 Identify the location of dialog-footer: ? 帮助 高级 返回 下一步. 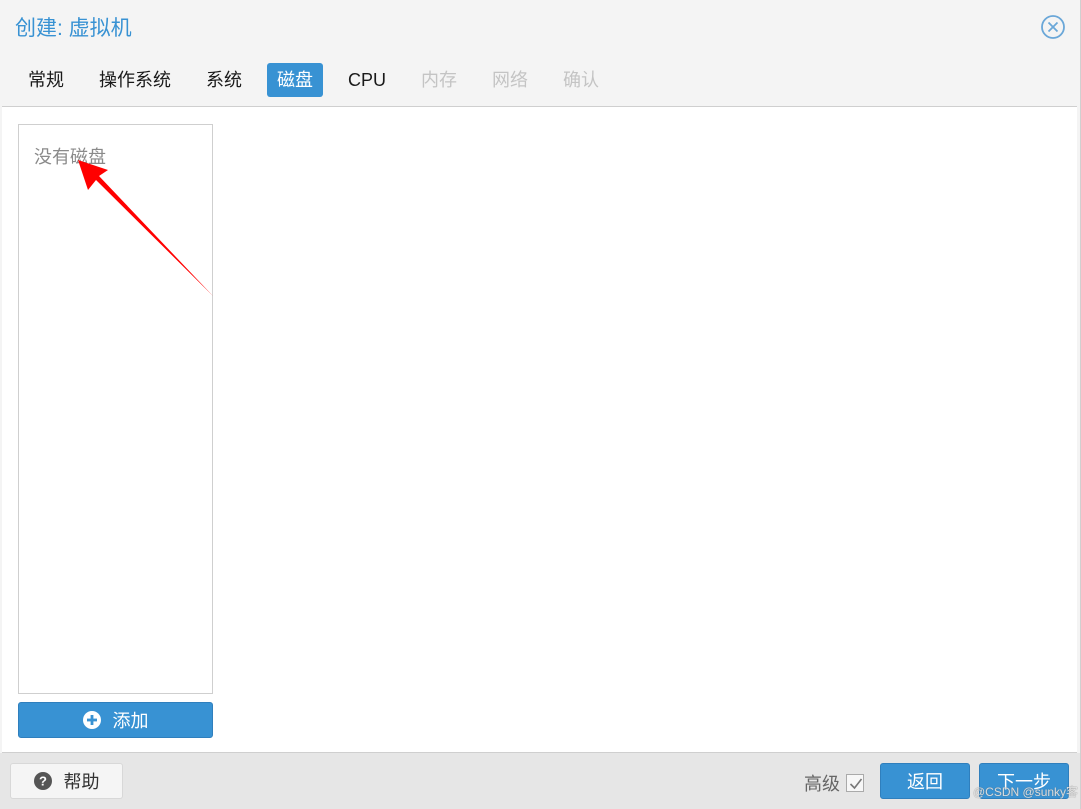
(540, 781).